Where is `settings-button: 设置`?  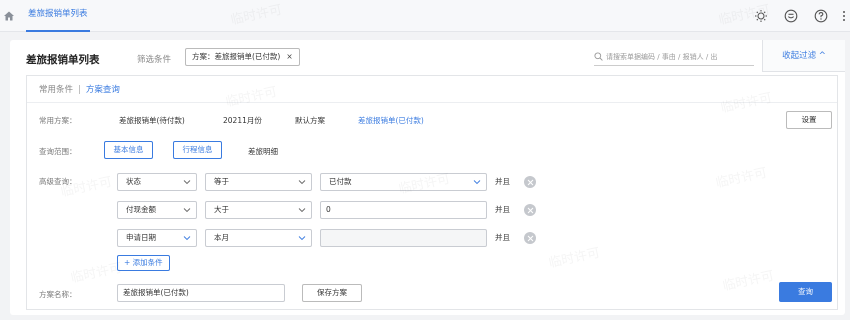 settings-button: 设置 is located at coordinates (809, 120).